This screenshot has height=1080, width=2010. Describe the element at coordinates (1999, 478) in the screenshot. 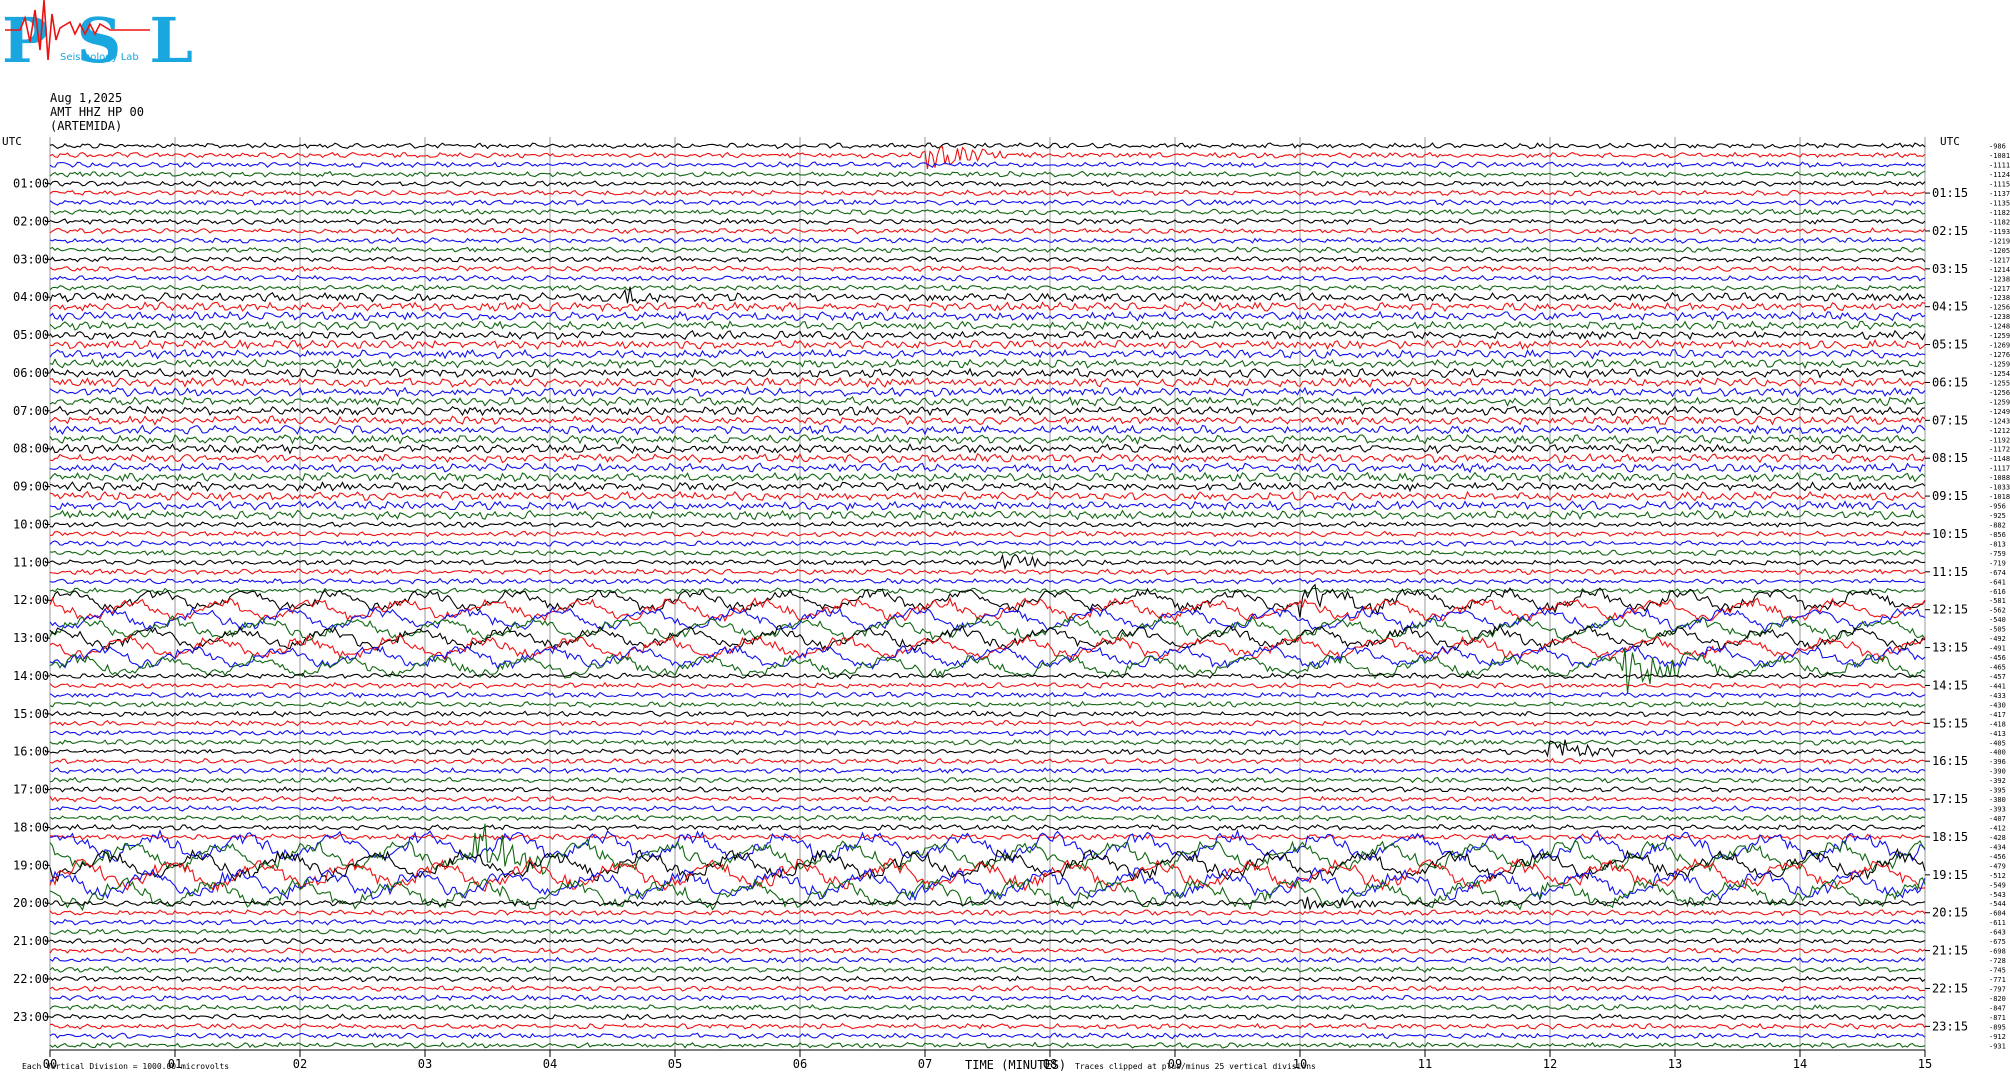

I see `trace-offset-label: -1088` at that location.